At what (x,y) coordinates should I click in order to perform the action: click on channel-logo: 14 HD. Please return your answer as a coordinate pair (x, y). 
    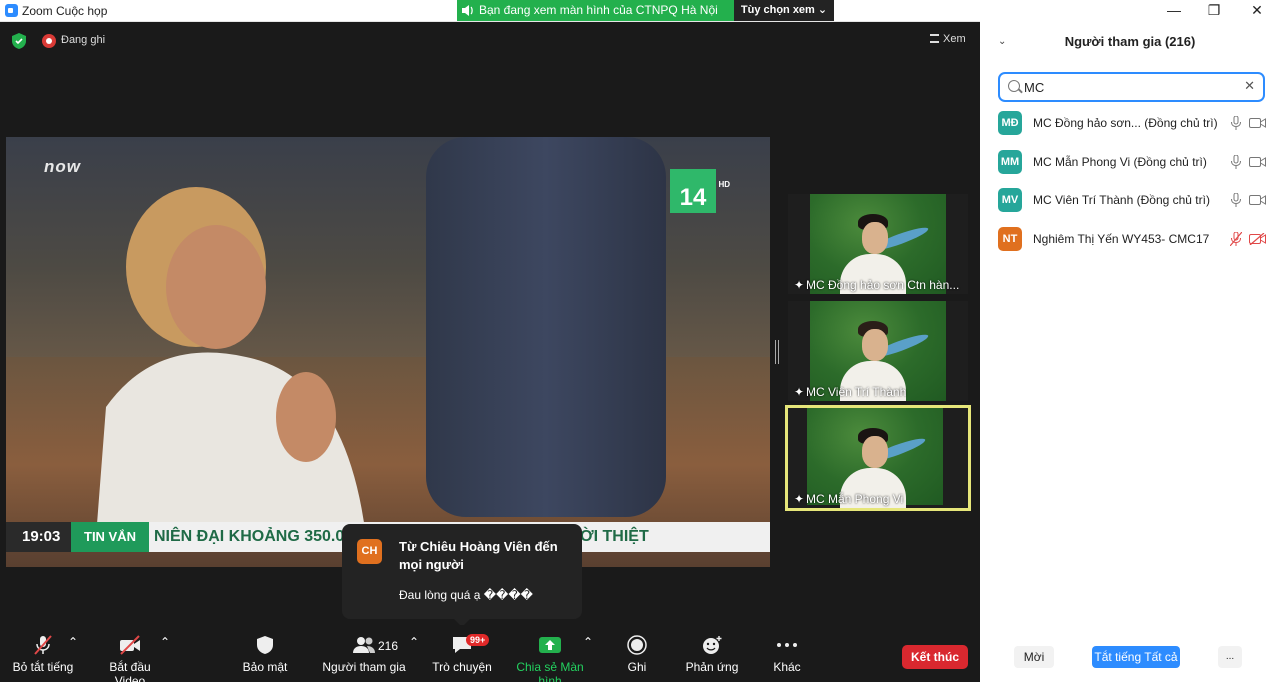
    Looking at the image, I should click on (700, 191).